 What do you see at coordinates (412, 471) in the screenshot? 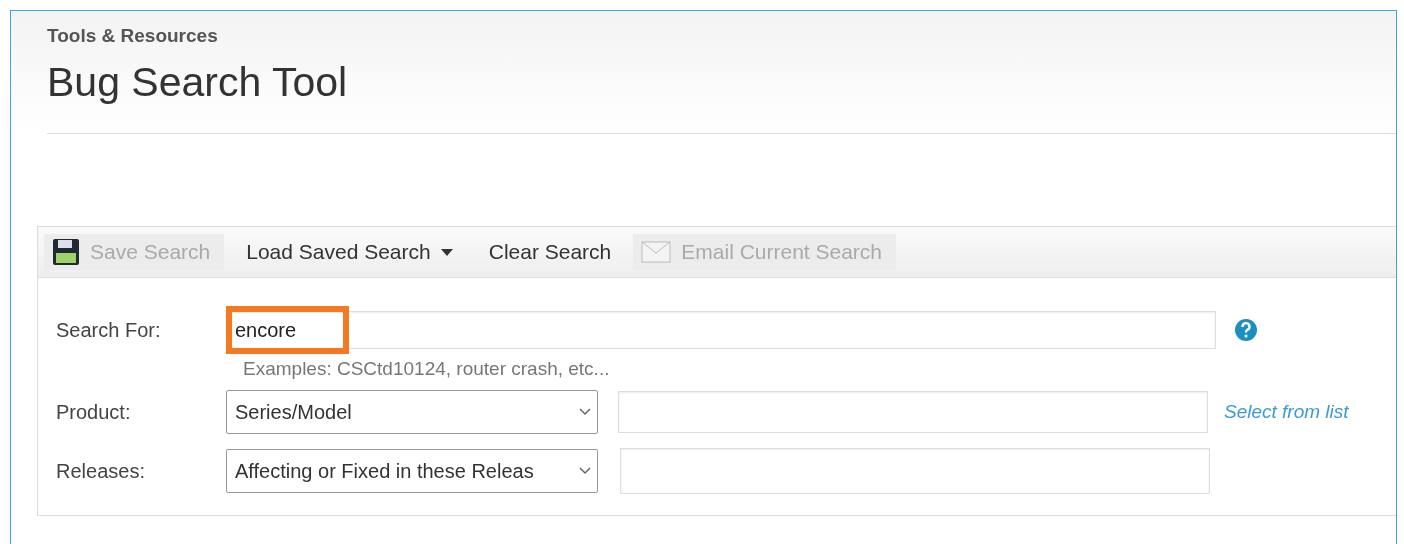
I see `releases-select: Affecting or Fixed in these Releas` at bounding box center [412, 471].